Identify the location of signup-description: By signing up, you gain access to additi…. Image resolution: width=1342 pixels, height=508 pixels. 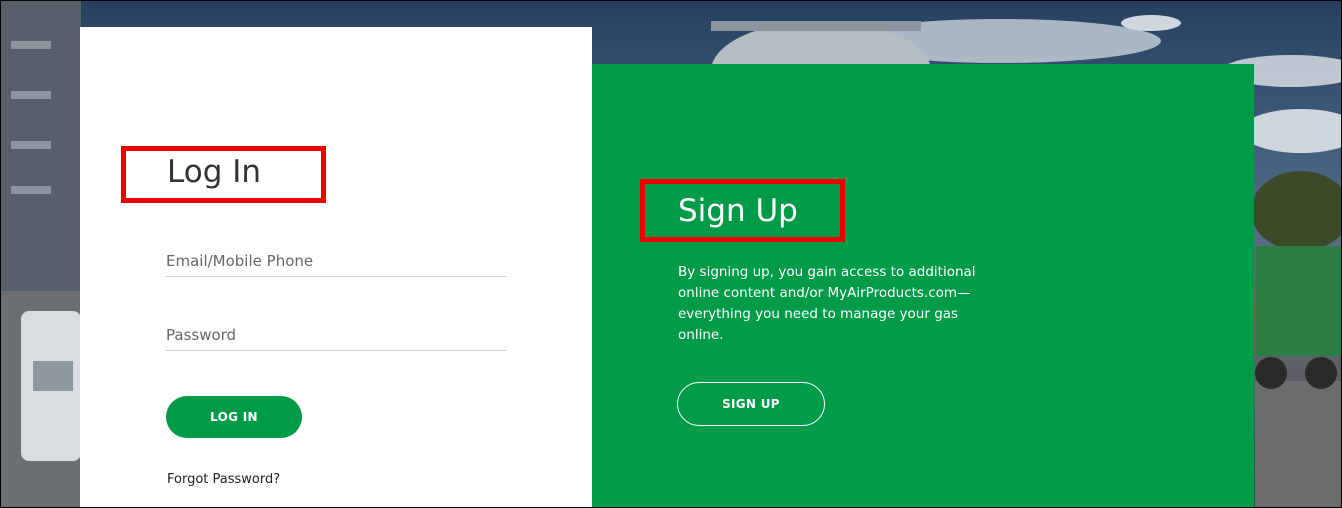
(827, 303).